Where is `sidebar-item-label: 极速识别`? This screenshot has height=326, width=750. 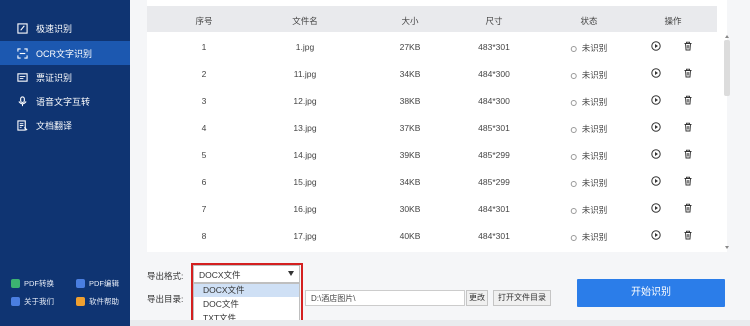
sidebar-item-label: 极速识别 is located at coordinates (54, 28).